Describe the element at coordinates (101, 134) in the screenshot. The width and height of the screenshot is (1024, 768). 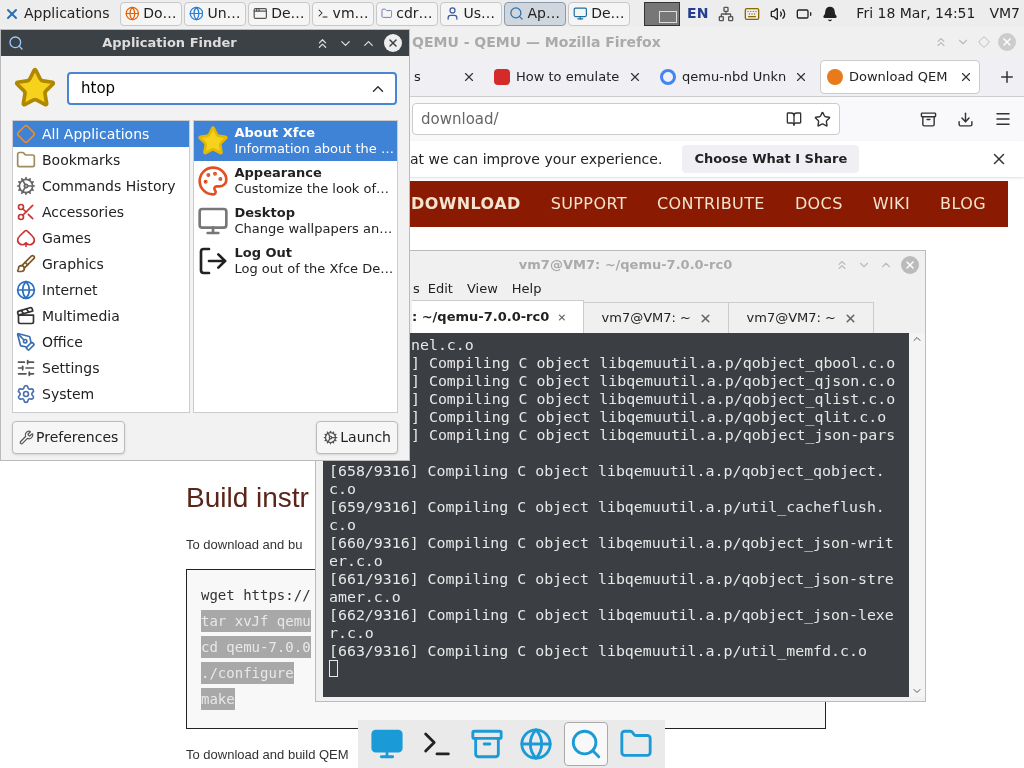
I see `category-item: All Applications` at that location.